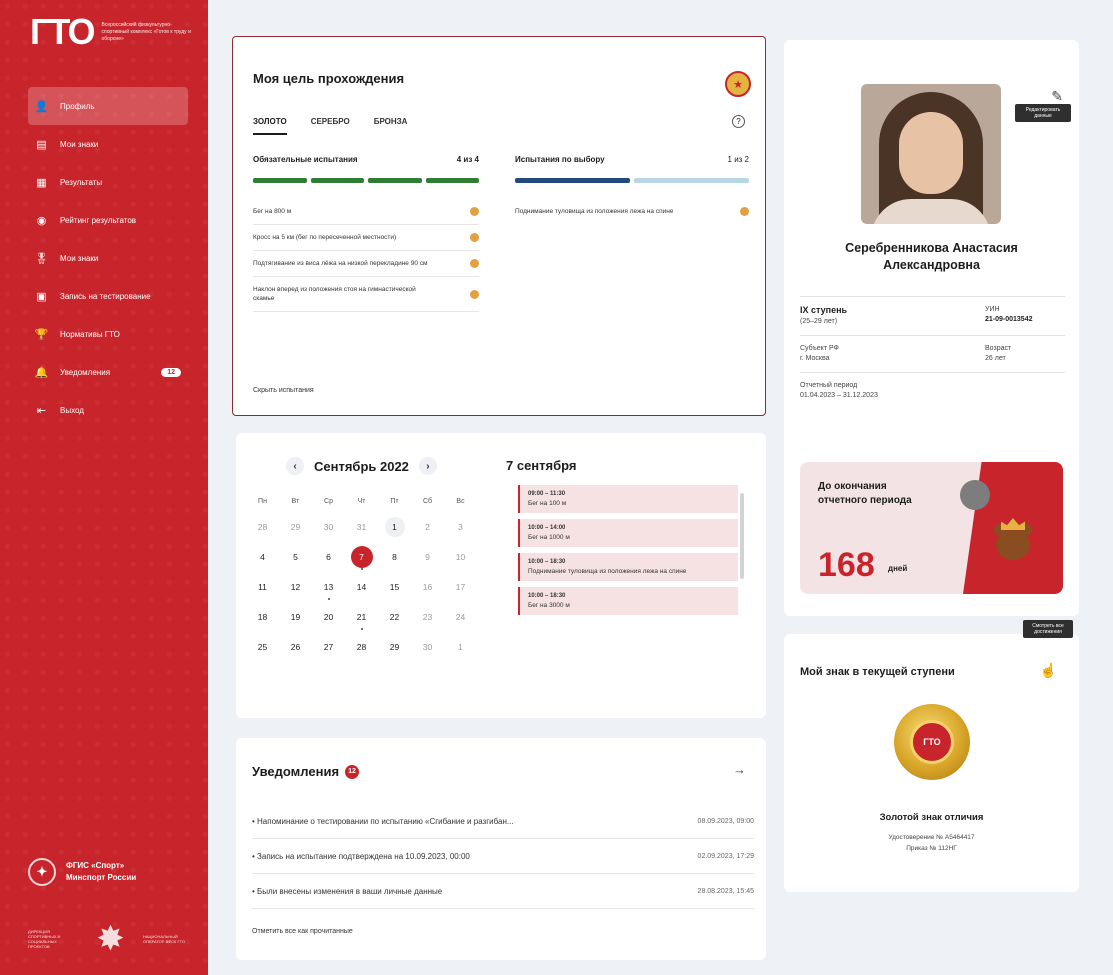 The height and width of the screenshot is (975, 1113). I want to click on weekday-label: Вс, so click(460, 501).